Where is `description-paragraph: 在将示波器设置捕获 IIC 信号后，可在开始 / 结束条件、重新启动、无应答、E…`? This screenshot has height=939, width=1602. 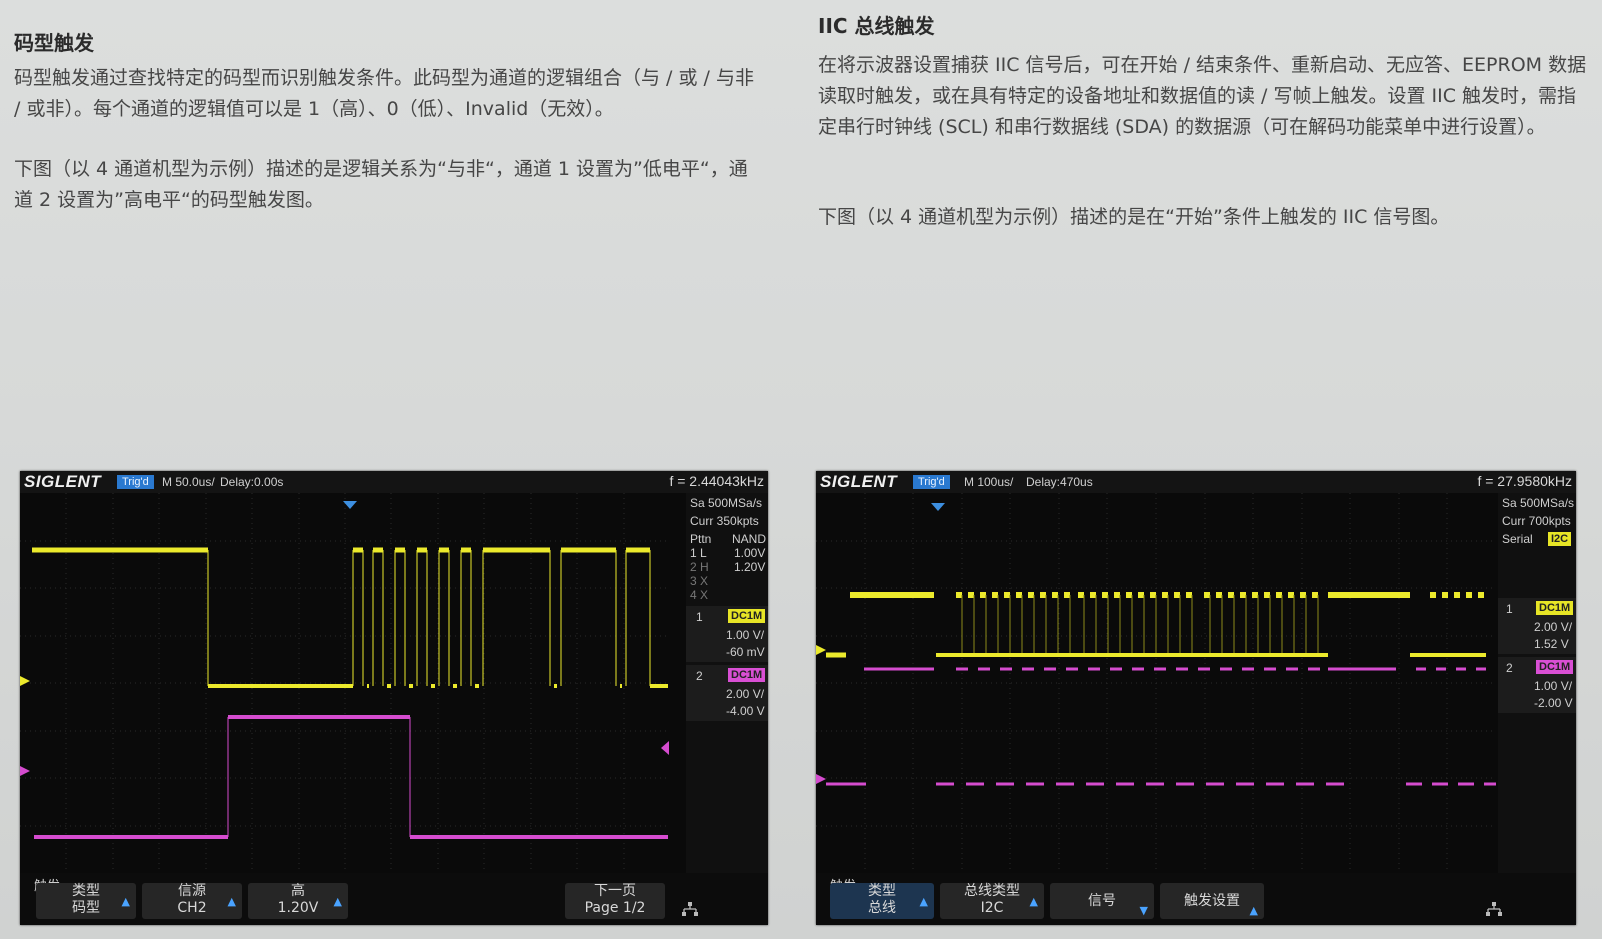 description-paragraph: 在将示波器设置捕获 IIC 信号后，可在开始 / 结束条件、重新启动、无应答、E… is located at coordinates (1202, 96).